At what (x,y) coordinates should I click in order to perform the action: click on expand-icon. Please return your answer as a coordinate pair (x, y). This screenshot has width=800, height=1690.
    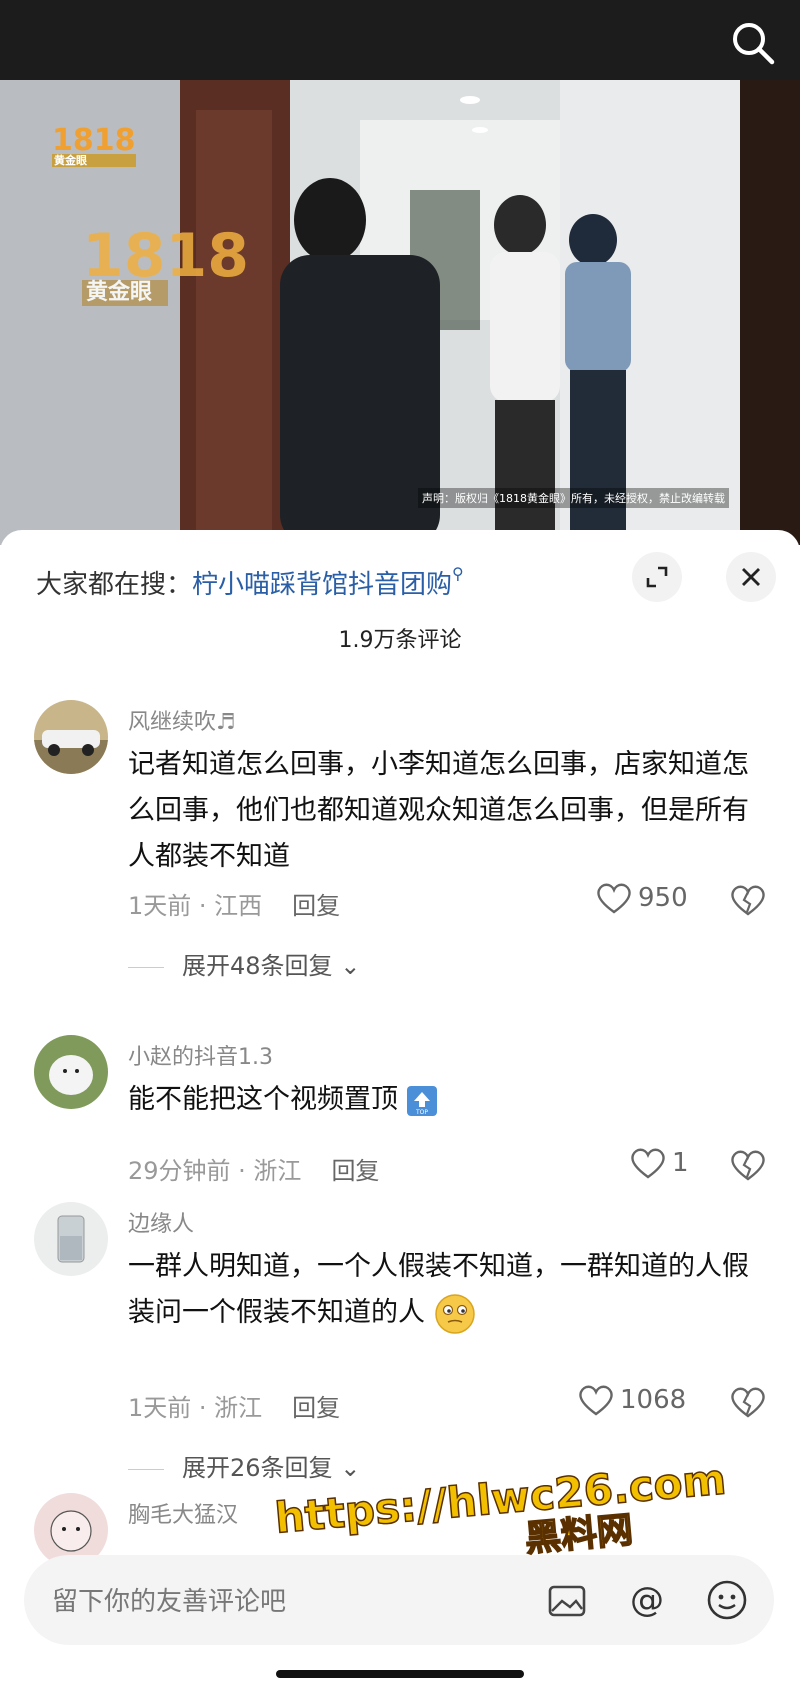
    Looking at the image, I should click on (657, 577).